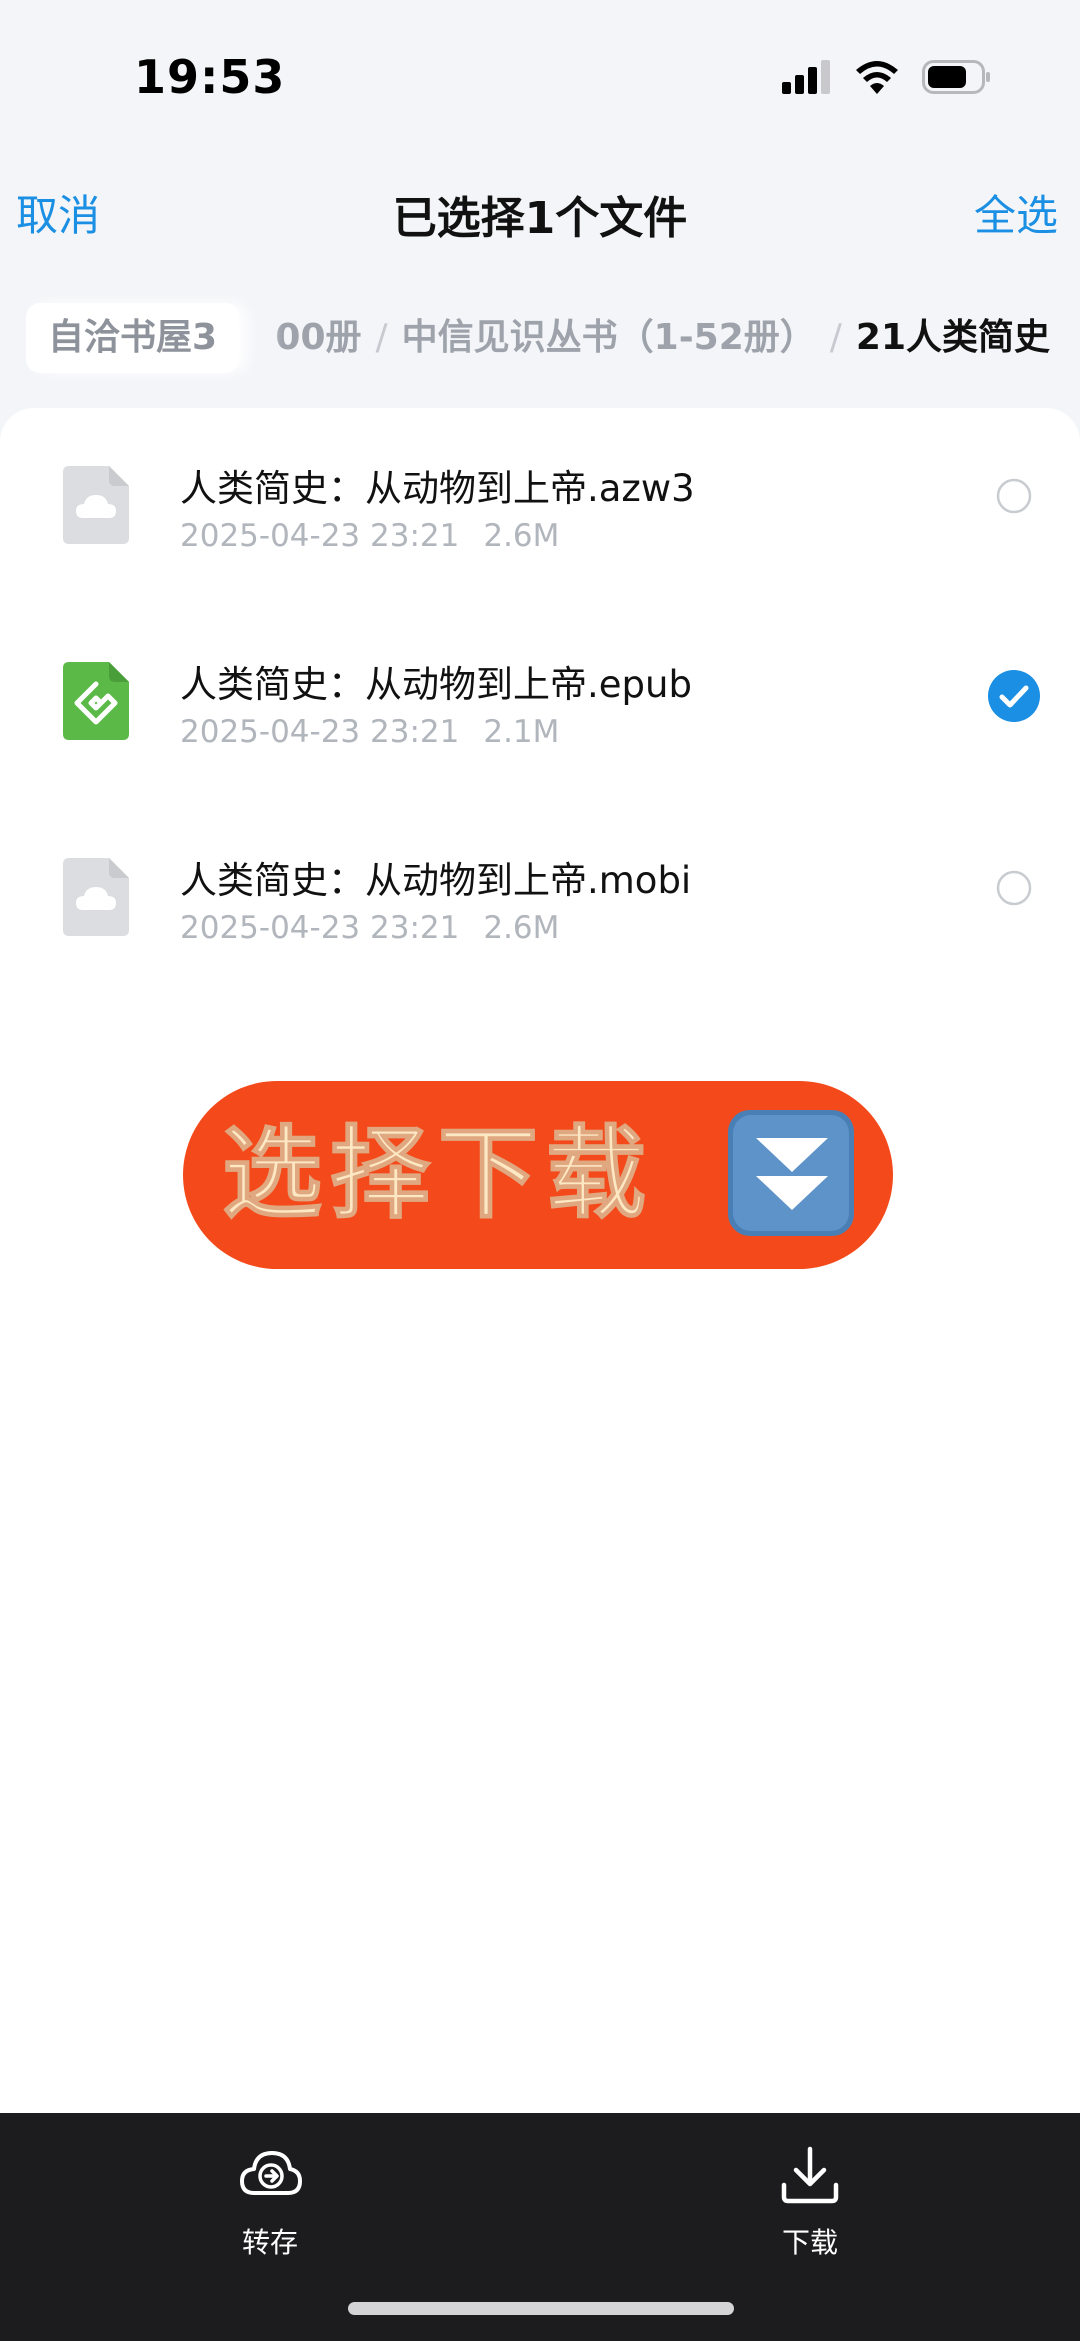 The height and width of the screenshot is (2341, 1080). I want to click on signal-icon, so click(806, 77).